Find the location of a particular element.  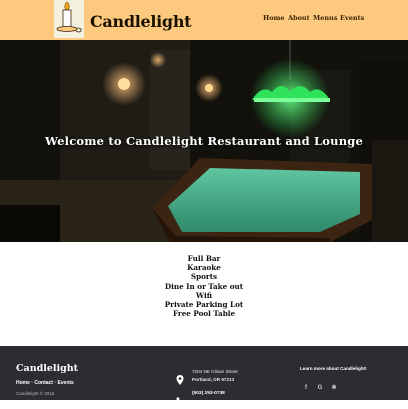

footer-address: 7204 NE Glisan Street Portland, OR 97213 is located at coordinates (215, 376).